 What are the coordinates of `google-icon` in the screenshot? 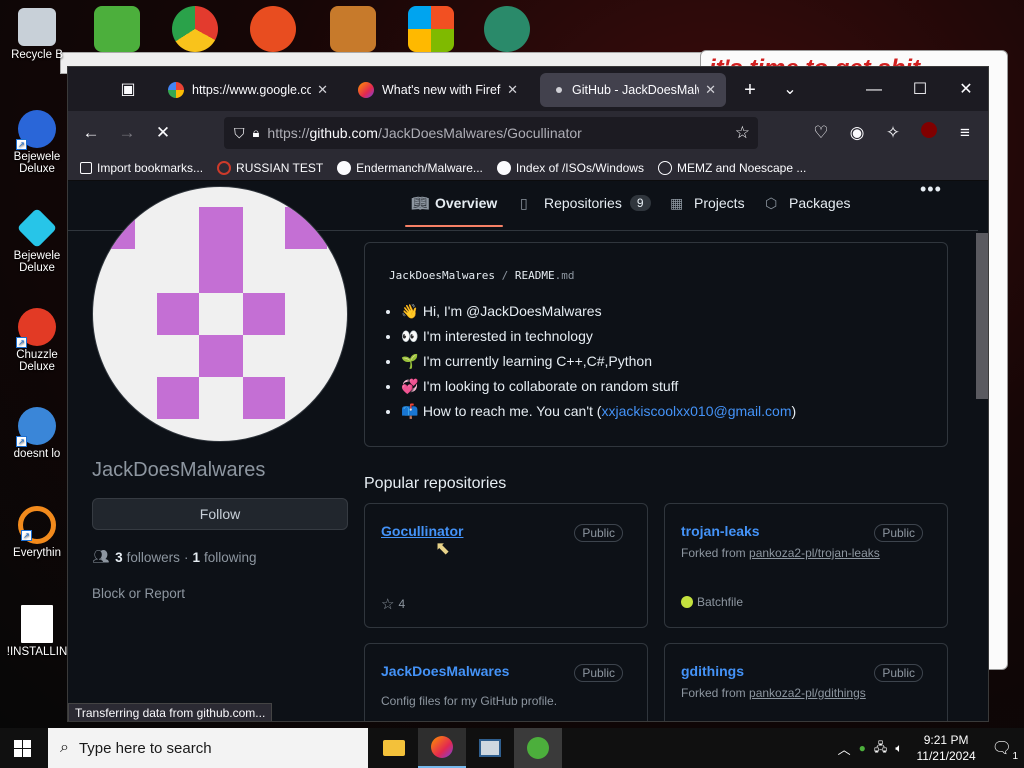 It's located at (503, 167).